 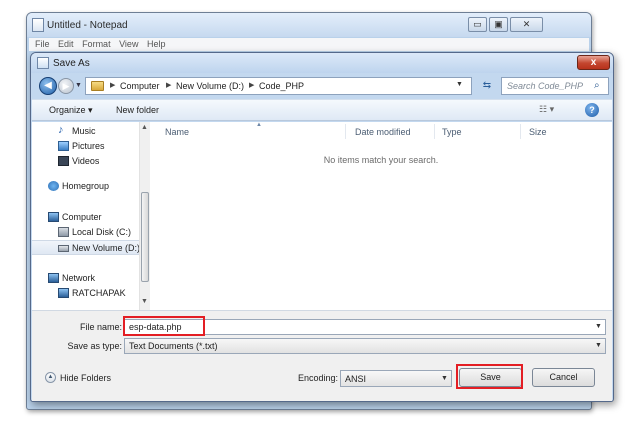 What do you see at coordinates (383, 132) in the screenshot?
I see `column-date-modified: Date modified` at bounding box center [383, 132].